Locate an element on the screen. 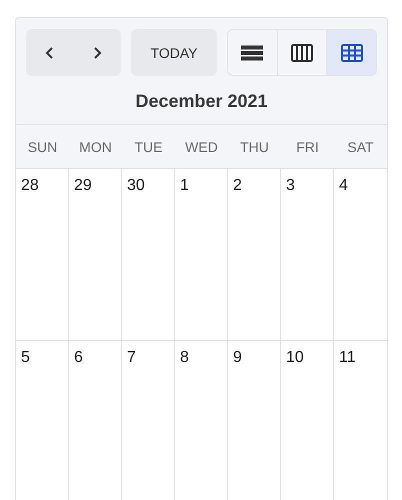 This screenshot has height=500, width=402. weekday-header: TUE is located at coordinates (149, 146).